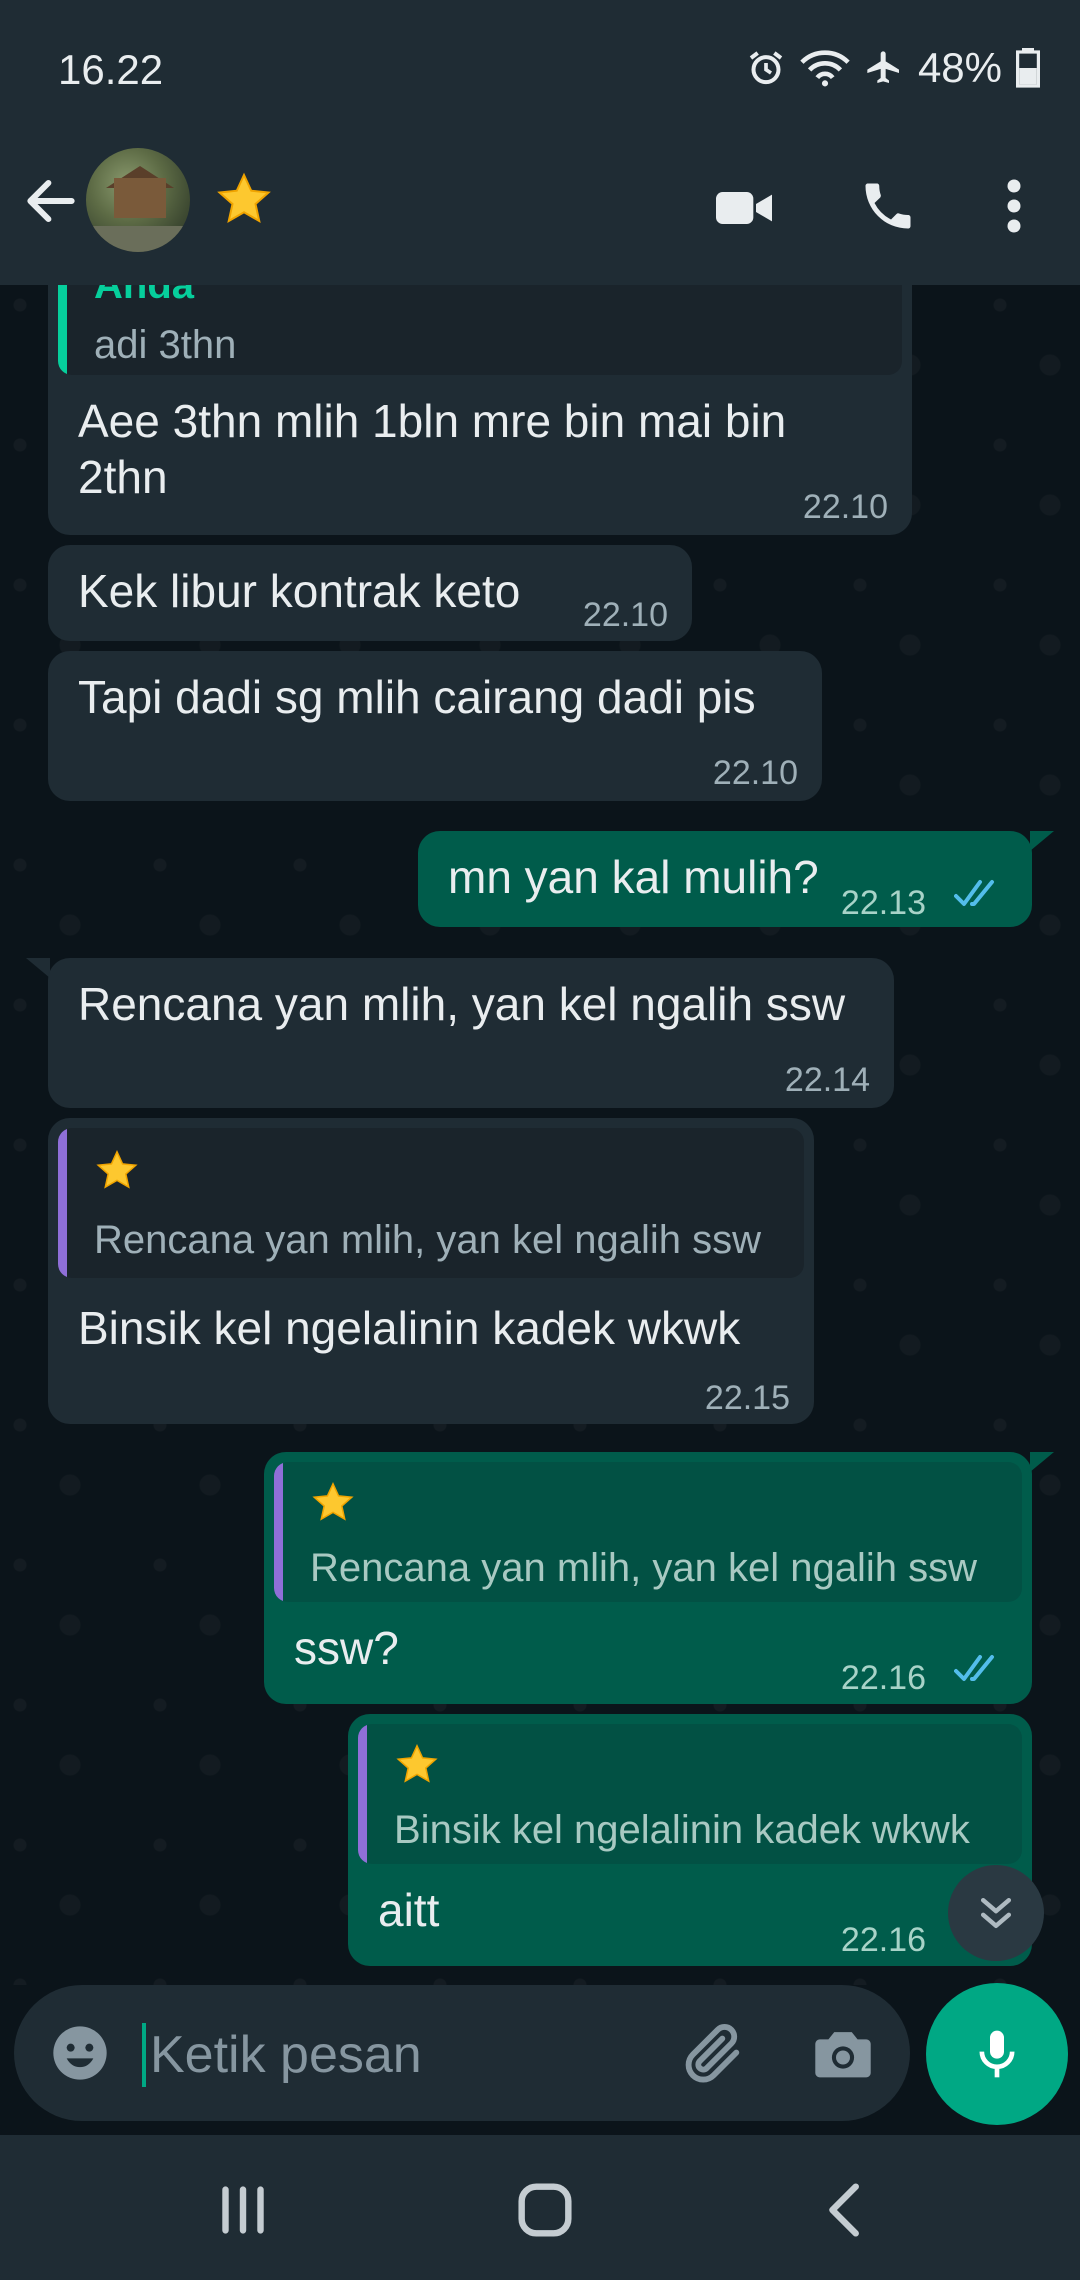 Image resolution: width=1080 pixels, height=2280 pixels. What do you see at coordinates (435, 726) in the screenshot?
I see `message-incoming: Tapi dadi sg mlih cairang dadi pis 22.10` at bounding box center [435, 726].